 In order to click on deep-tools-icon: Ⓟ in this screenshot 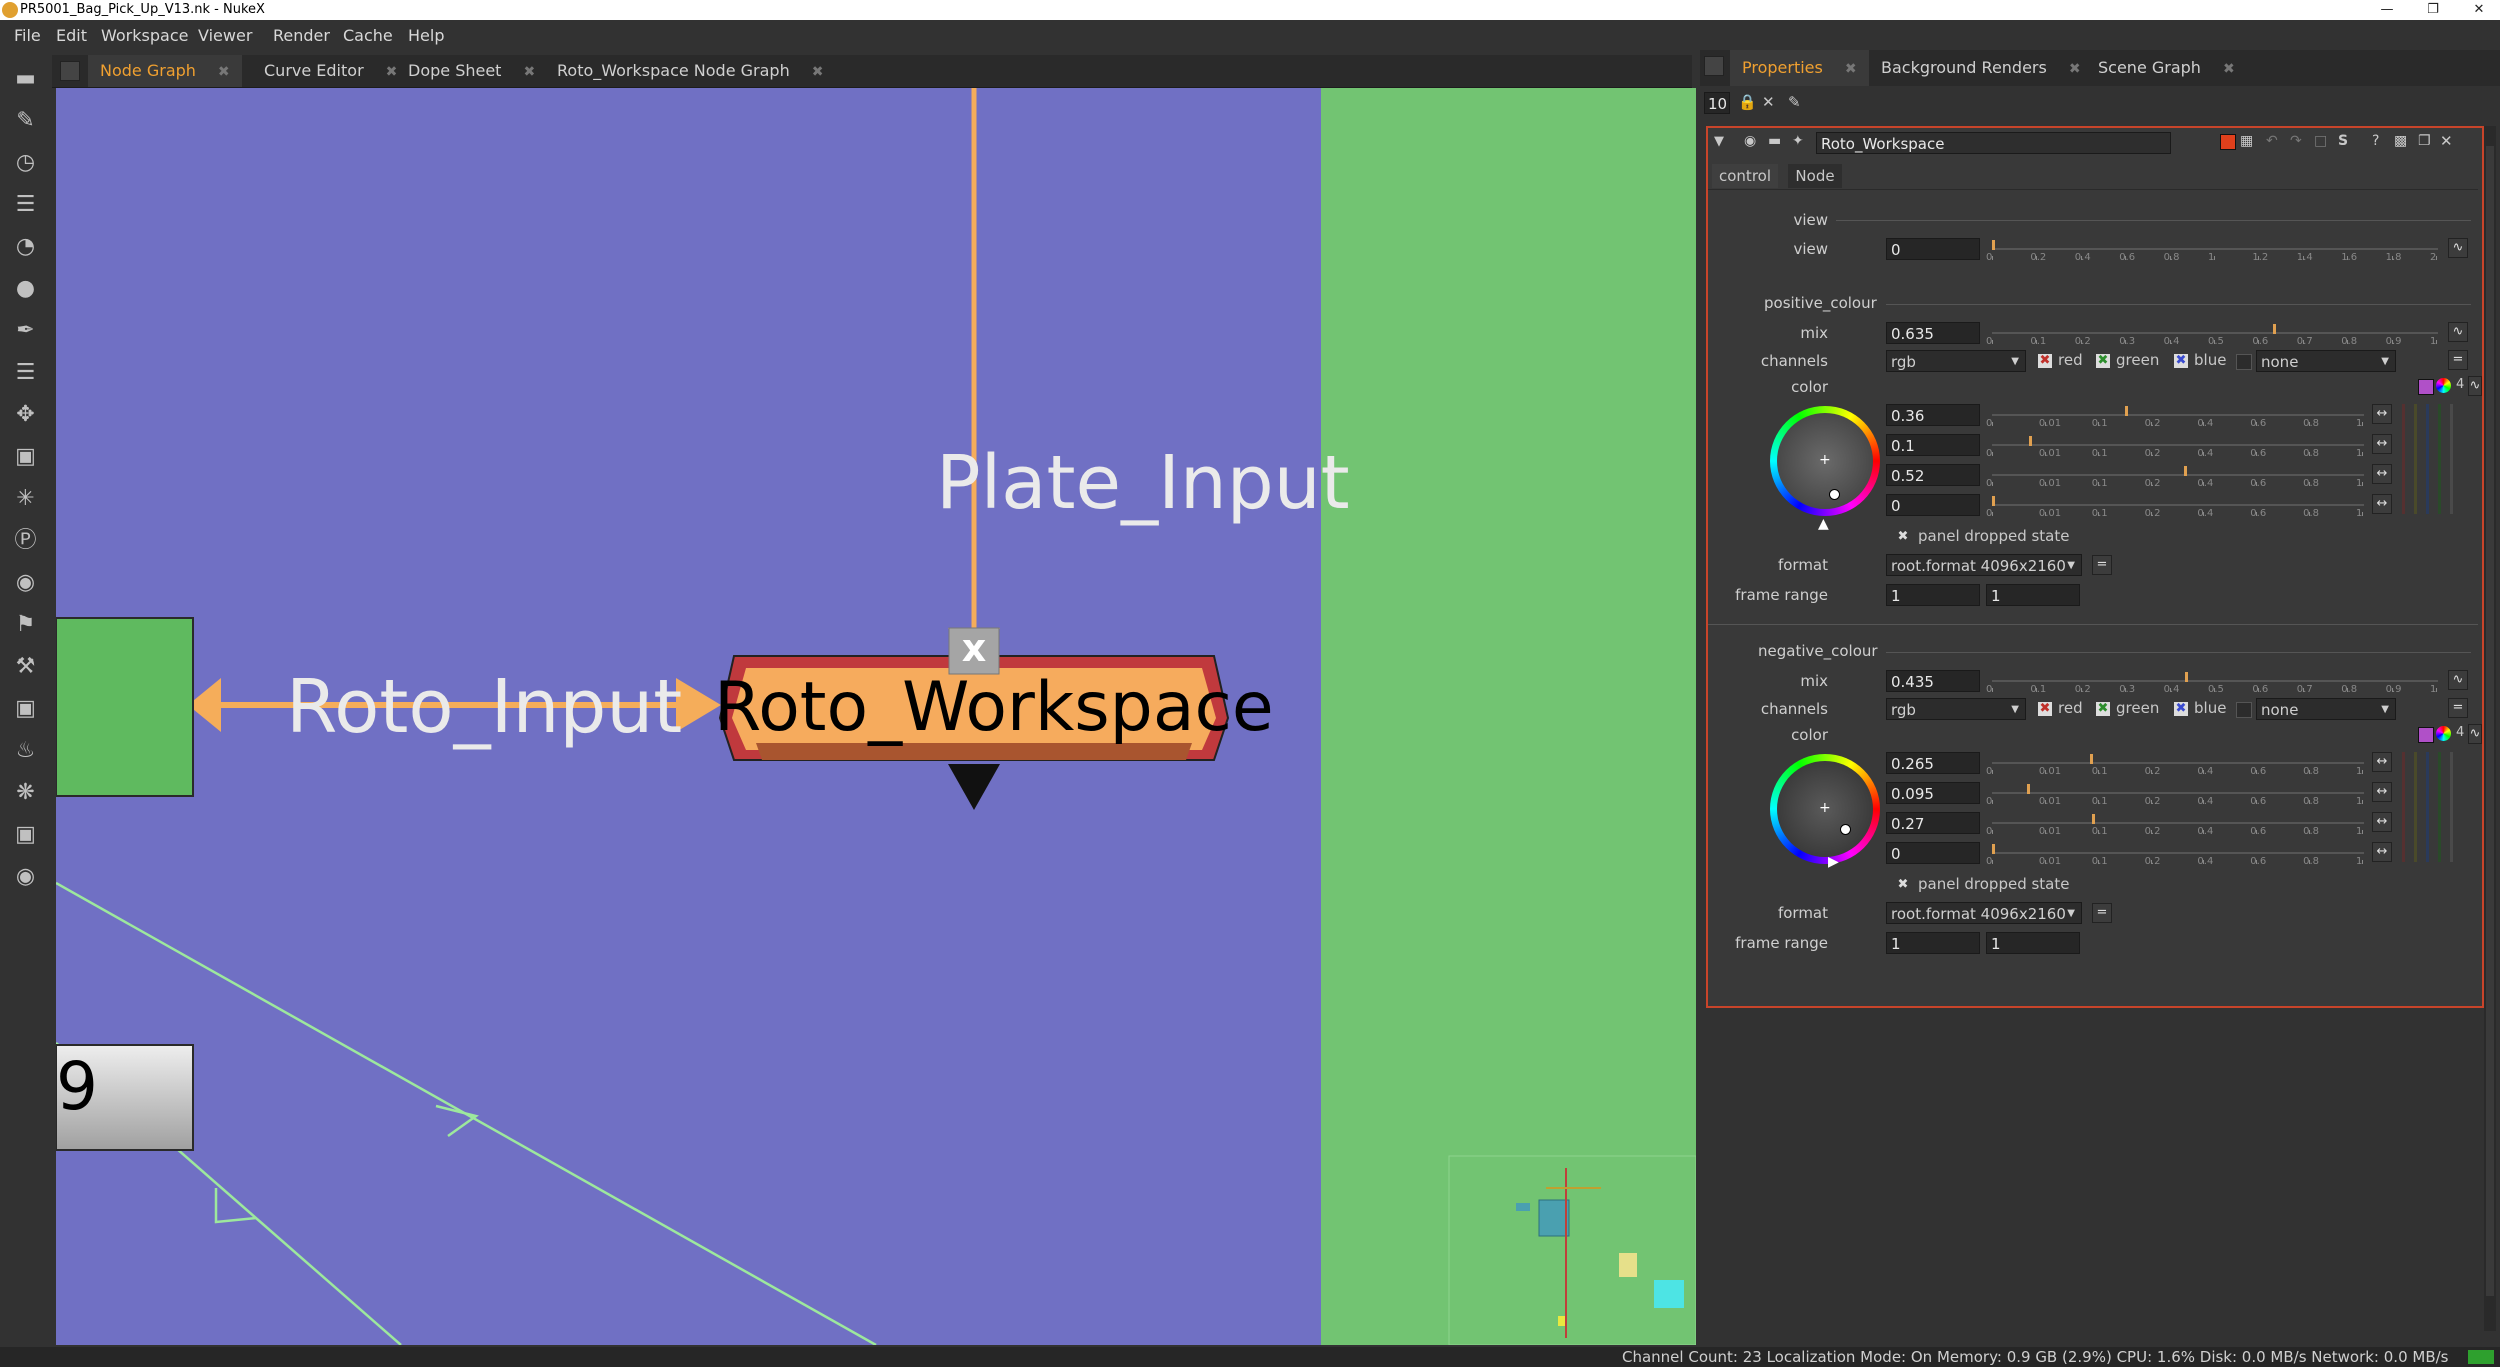, I will do `click(25, 540)`.